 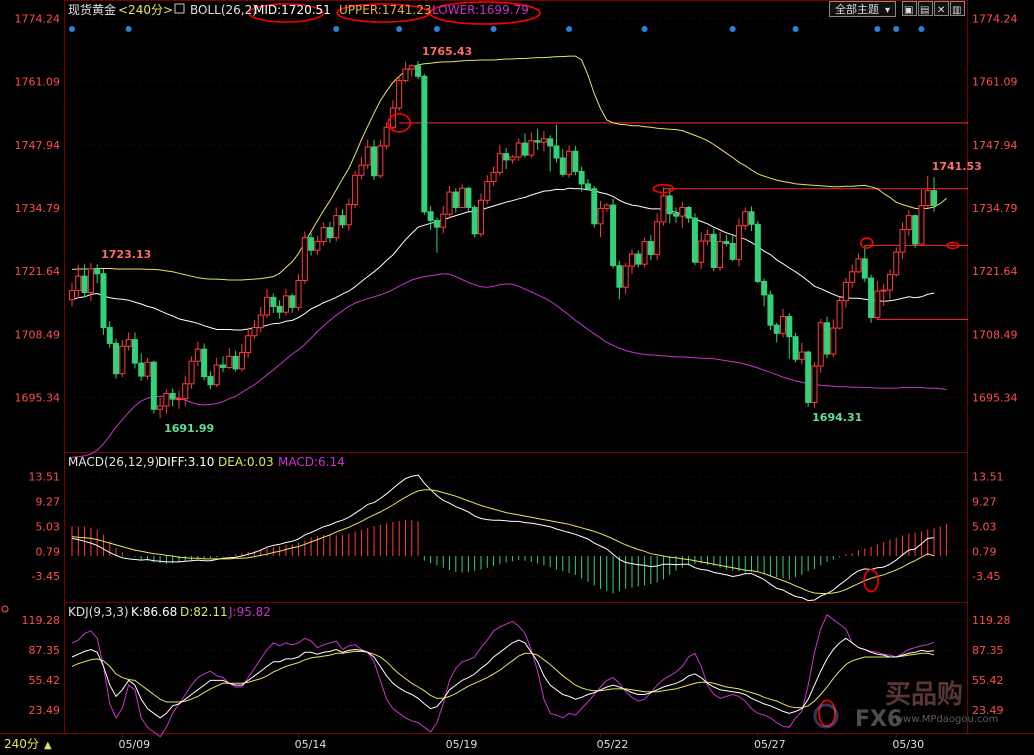 I want to click on price-tick-right: 1721.64, so click(x=995, y=271).